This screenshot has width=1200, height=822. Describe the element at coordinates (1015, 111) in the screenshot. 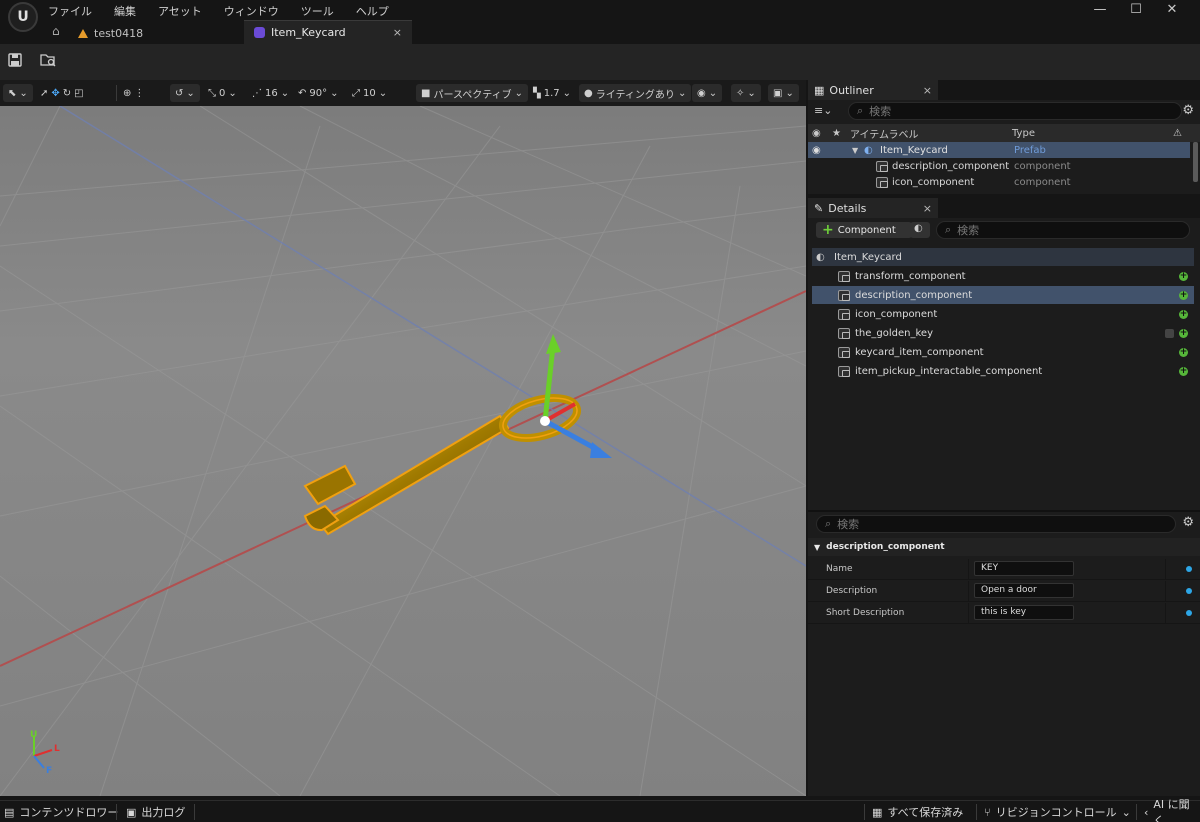

I see `outliner-search-input: ⌕ 検索` at that location.